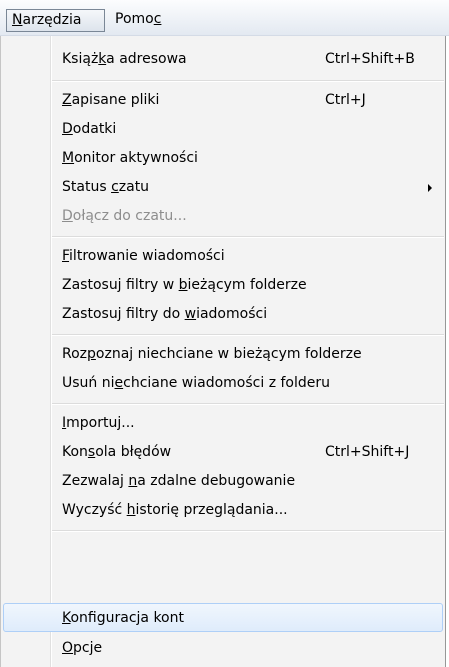  I want to click on menu-item-label: Status czatu, so click(106, 187).